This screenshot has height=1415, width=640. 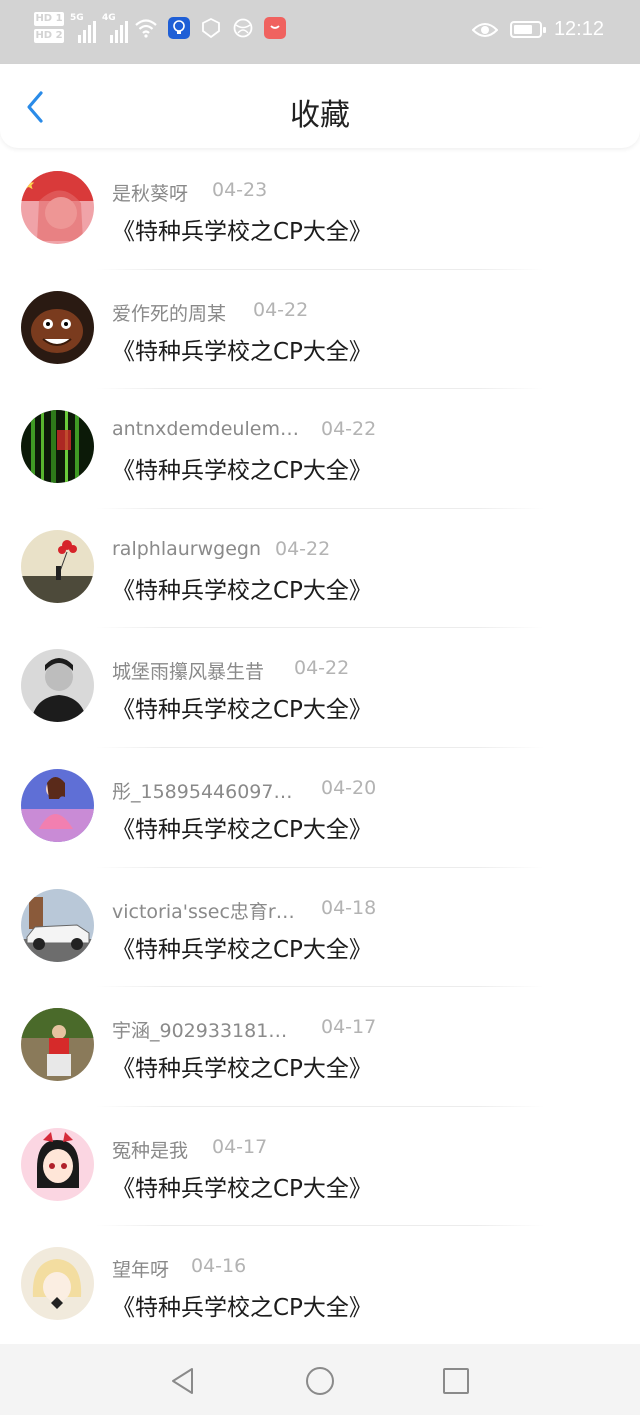 What do you see at coordinates (240, 190) in the screenshot?
I see `date: 04-23` at bounding box center [240, 190].